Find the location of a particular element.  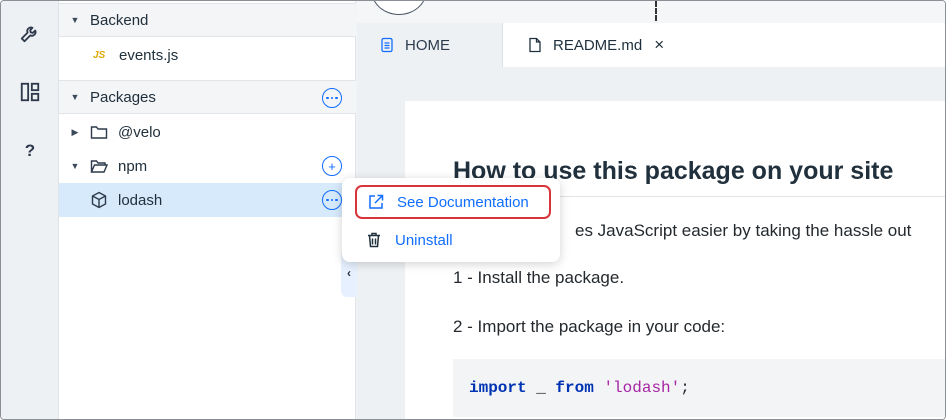

menu-item-label: See Documentation is located at coordinates (463, 202).